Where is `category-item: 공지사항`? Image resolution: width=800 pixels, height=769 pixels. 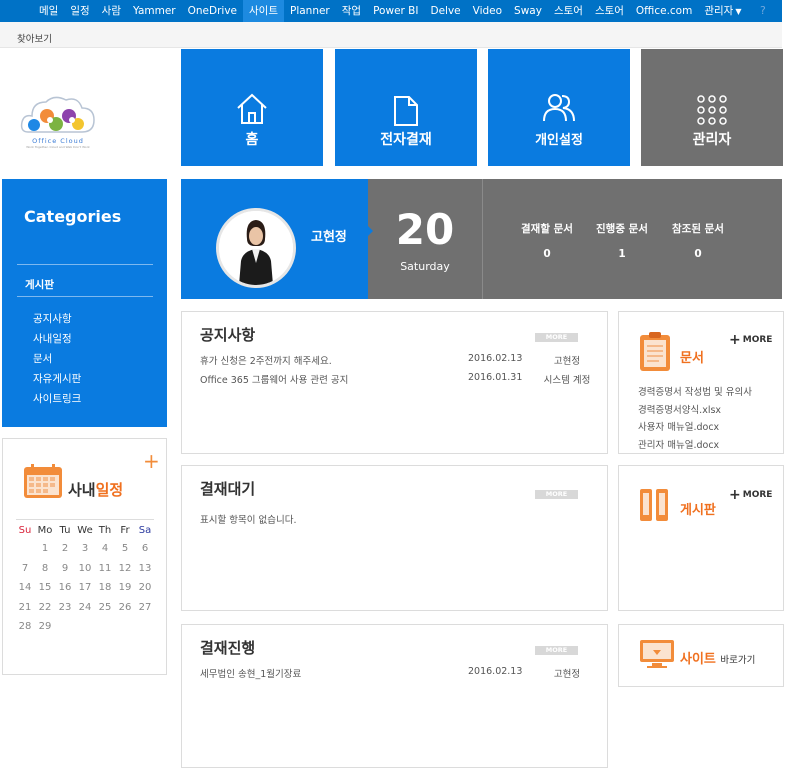 category-item: 공지사항 is located at coordinates (57, 321).